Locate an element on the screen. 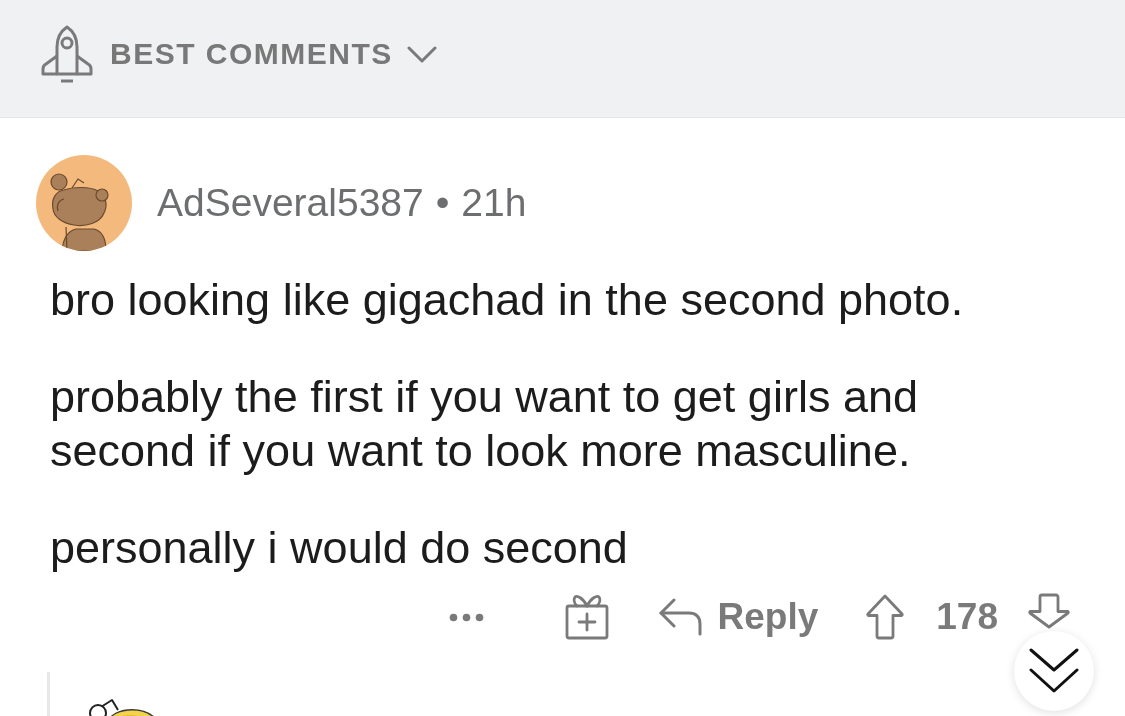 The height and width of the screenshot is (716, 1125). upvote-arrow-icon is located at coordinates (885, 617).